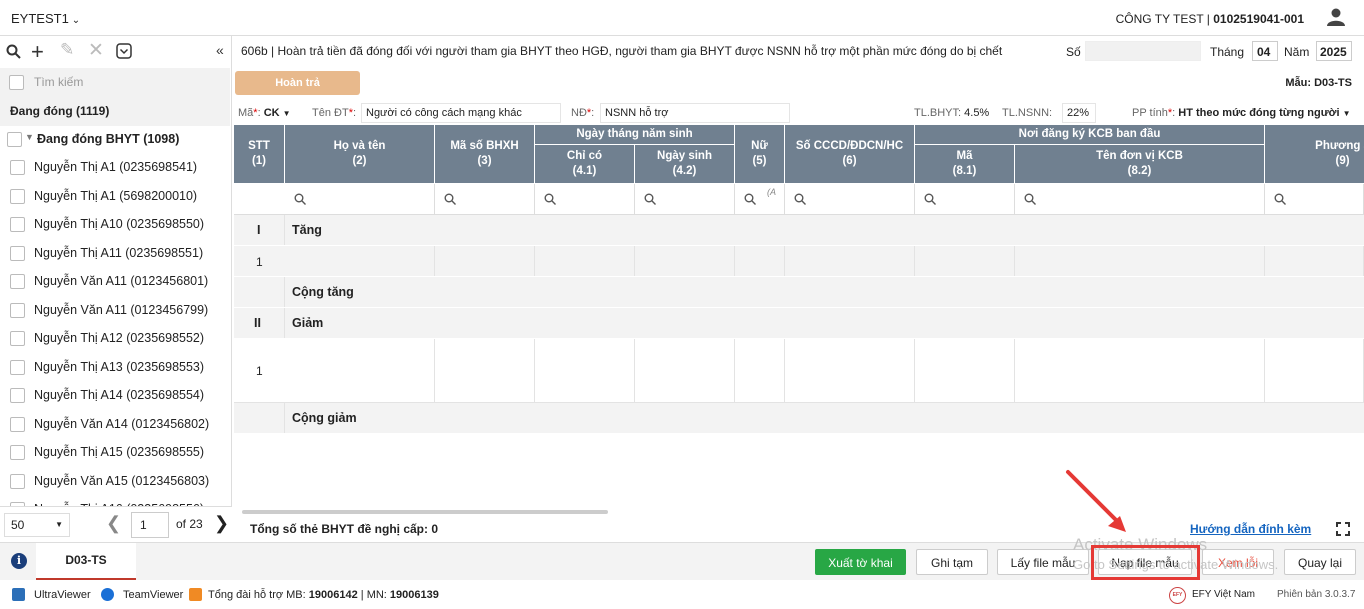 The image size is (1364, 609). Describe the element at coordinates (1250, 529) in the screenshot. I see `guide-link: Hướng dẫn đính kèm` at that location.